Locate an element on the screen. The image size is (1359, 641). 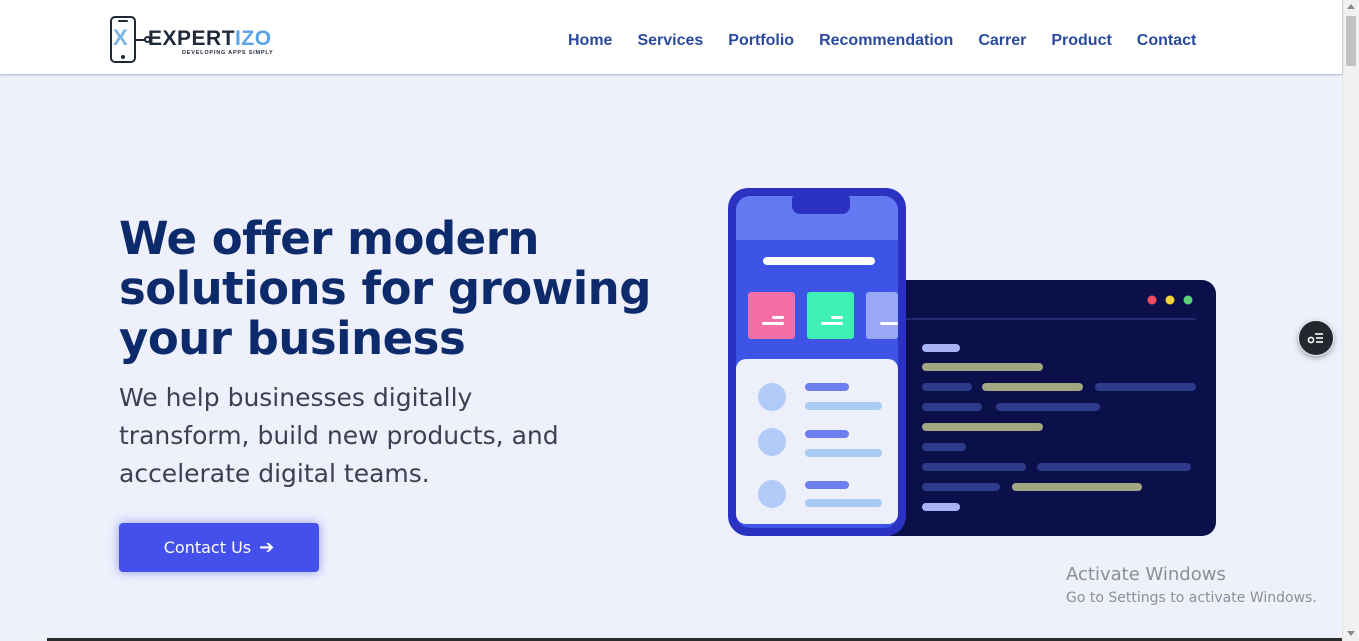
contact-us-button: Contact Us ➔ is located at coordinates (219, 547).